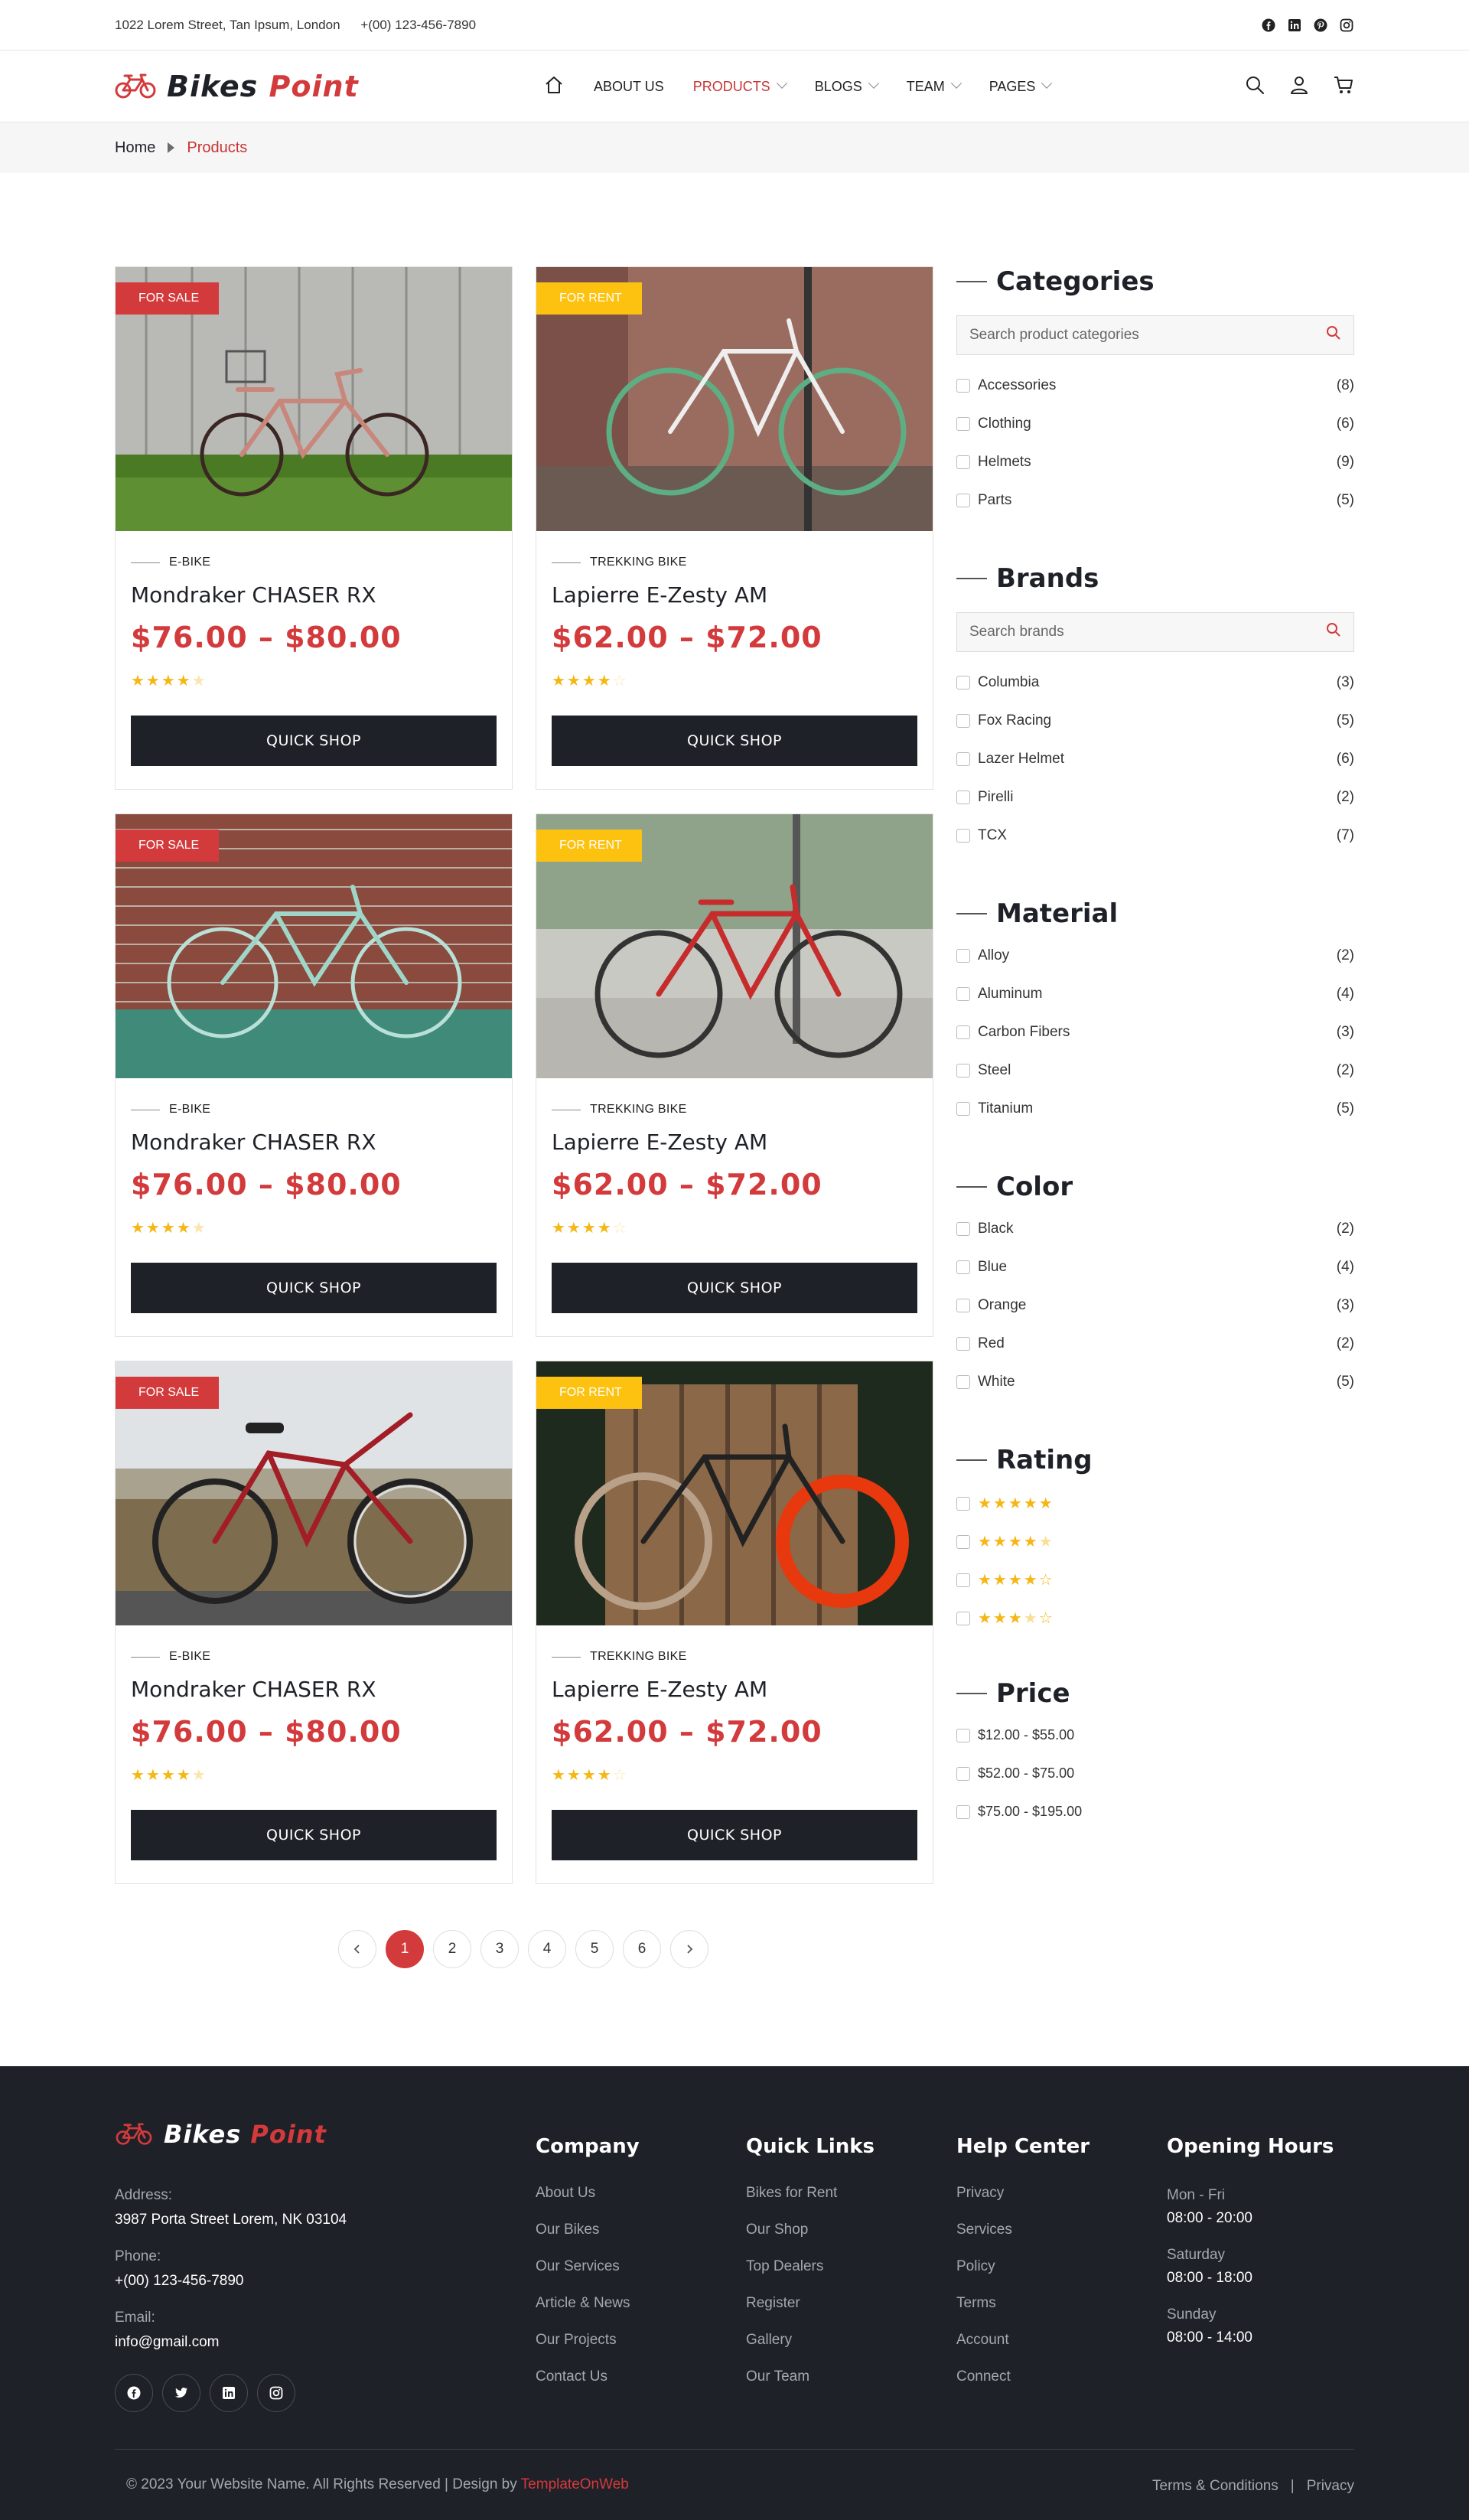  What do you see at coordinates (1155, 994) in the screenshot?
I see `material-filter-item: Aluminum (4)` at bounding box center [1155, 994].